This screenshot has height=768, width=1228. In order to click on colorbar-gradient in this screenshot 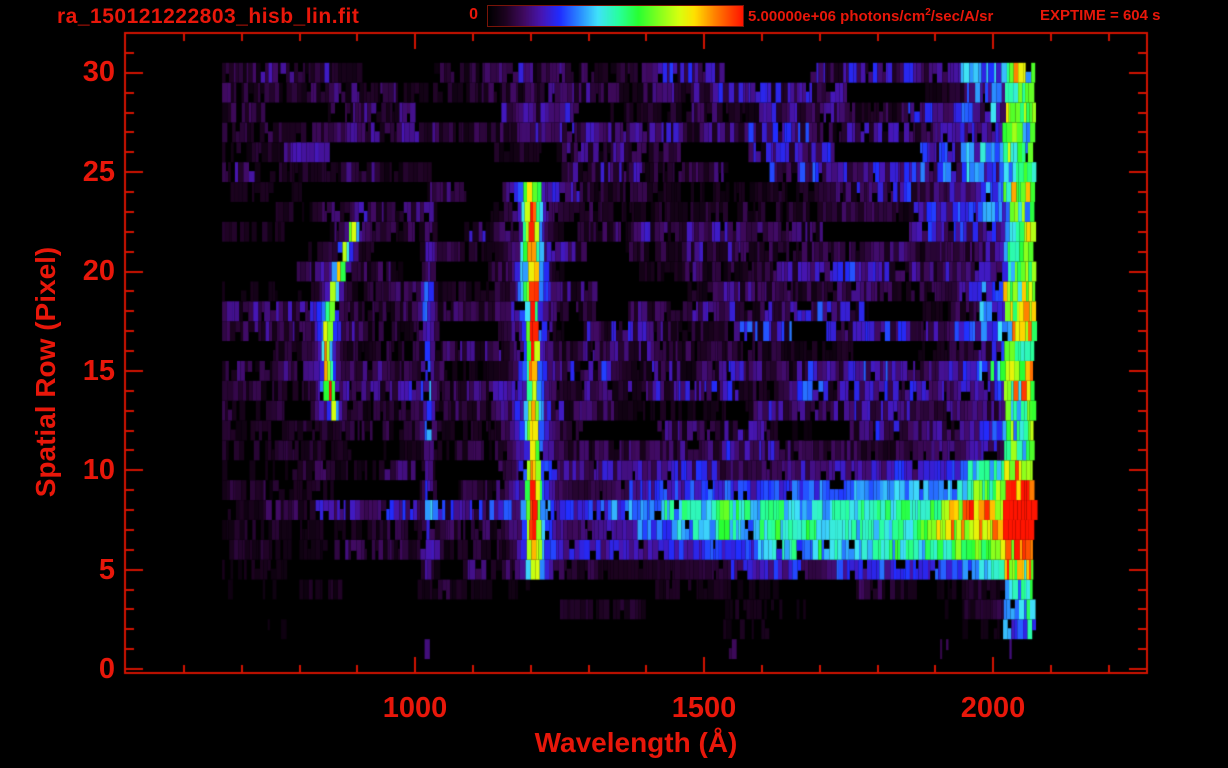, I will do `click(615, 16)`.